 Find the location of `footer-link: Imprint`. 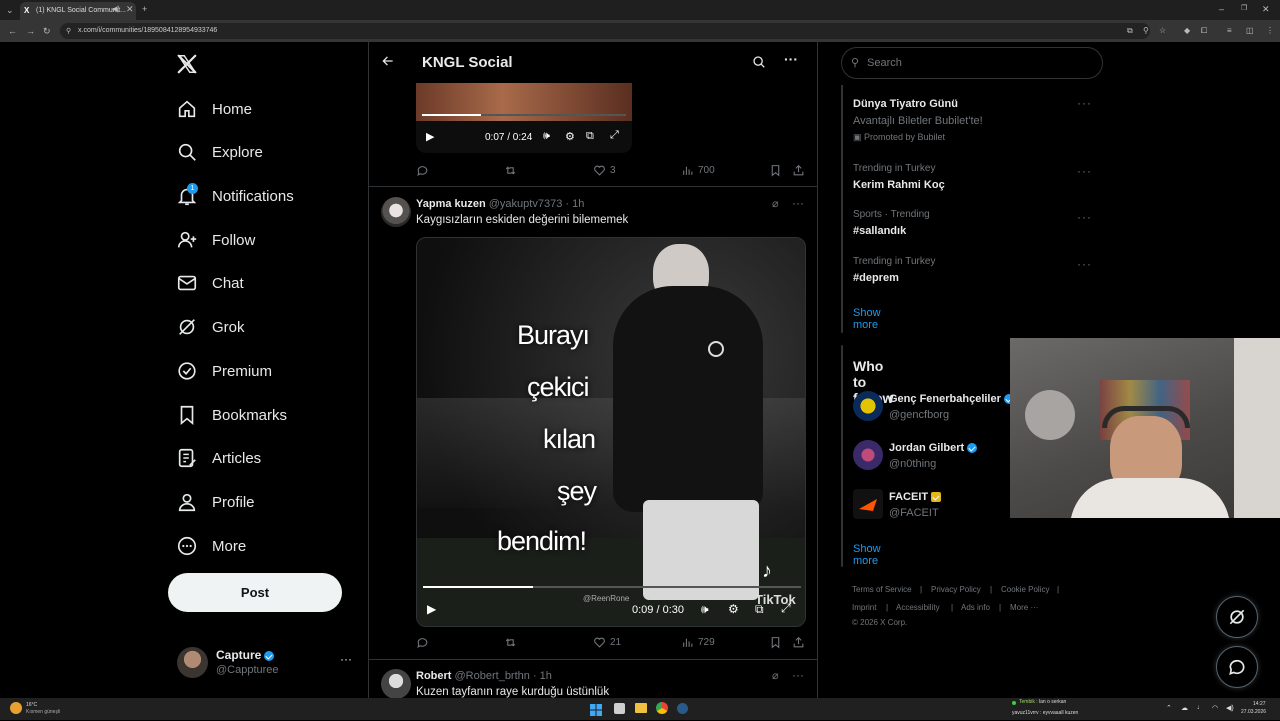

footer-link: Imprint is located at coordinates (864, 607).